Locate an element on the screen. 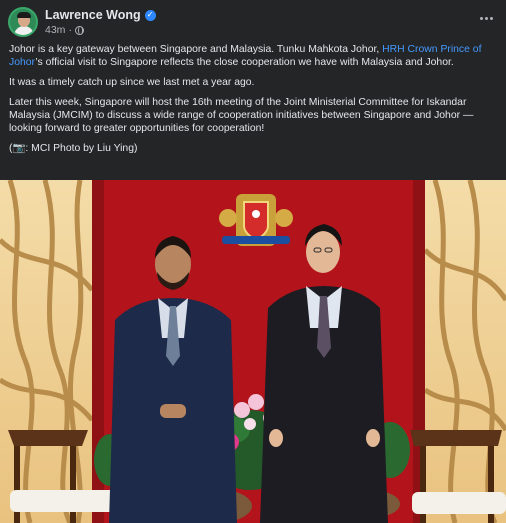 This screenshot has width=506, height=523. post-meta: 43m · is located at coordinates (64, 30).